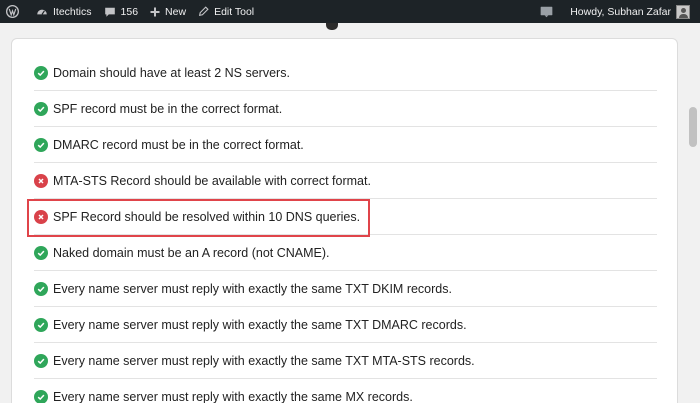  Describe the element at coordinates (176, 11) in the screenshot. I see `new-label: New` at that location.